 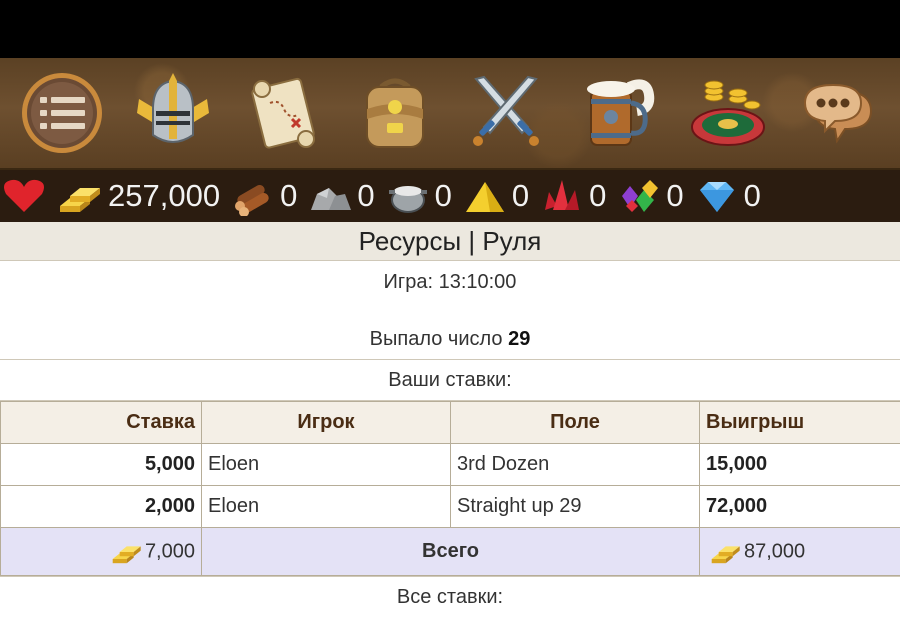 What do you see at coordinates (484, 197) in the screenshot?
I see `sulfur-pile-icon` at bounding box center [484, 197].